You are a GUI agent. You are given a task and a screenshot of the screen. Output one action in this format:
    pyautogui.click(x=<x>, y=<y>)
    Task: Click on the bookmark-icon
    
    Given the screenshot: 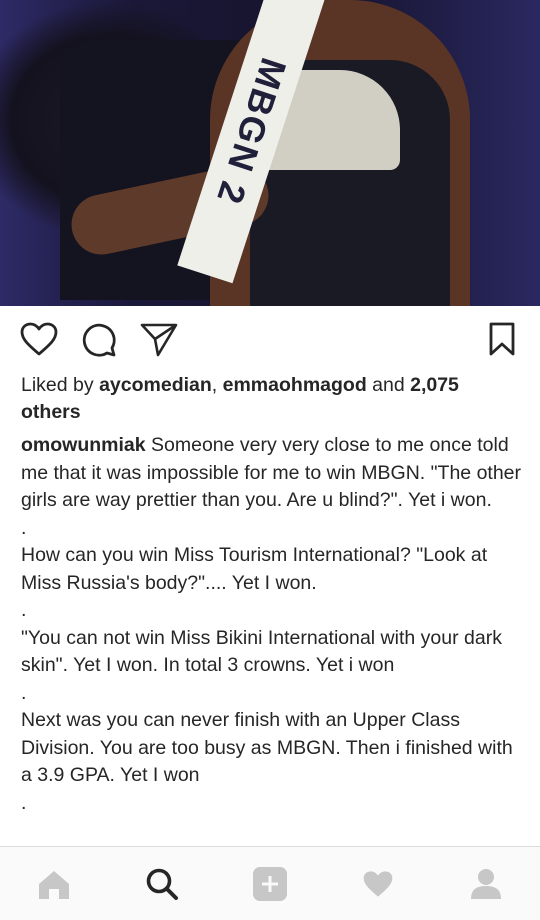 What is the action you would take?
    pyautogui.click(x=502, y=341)
    